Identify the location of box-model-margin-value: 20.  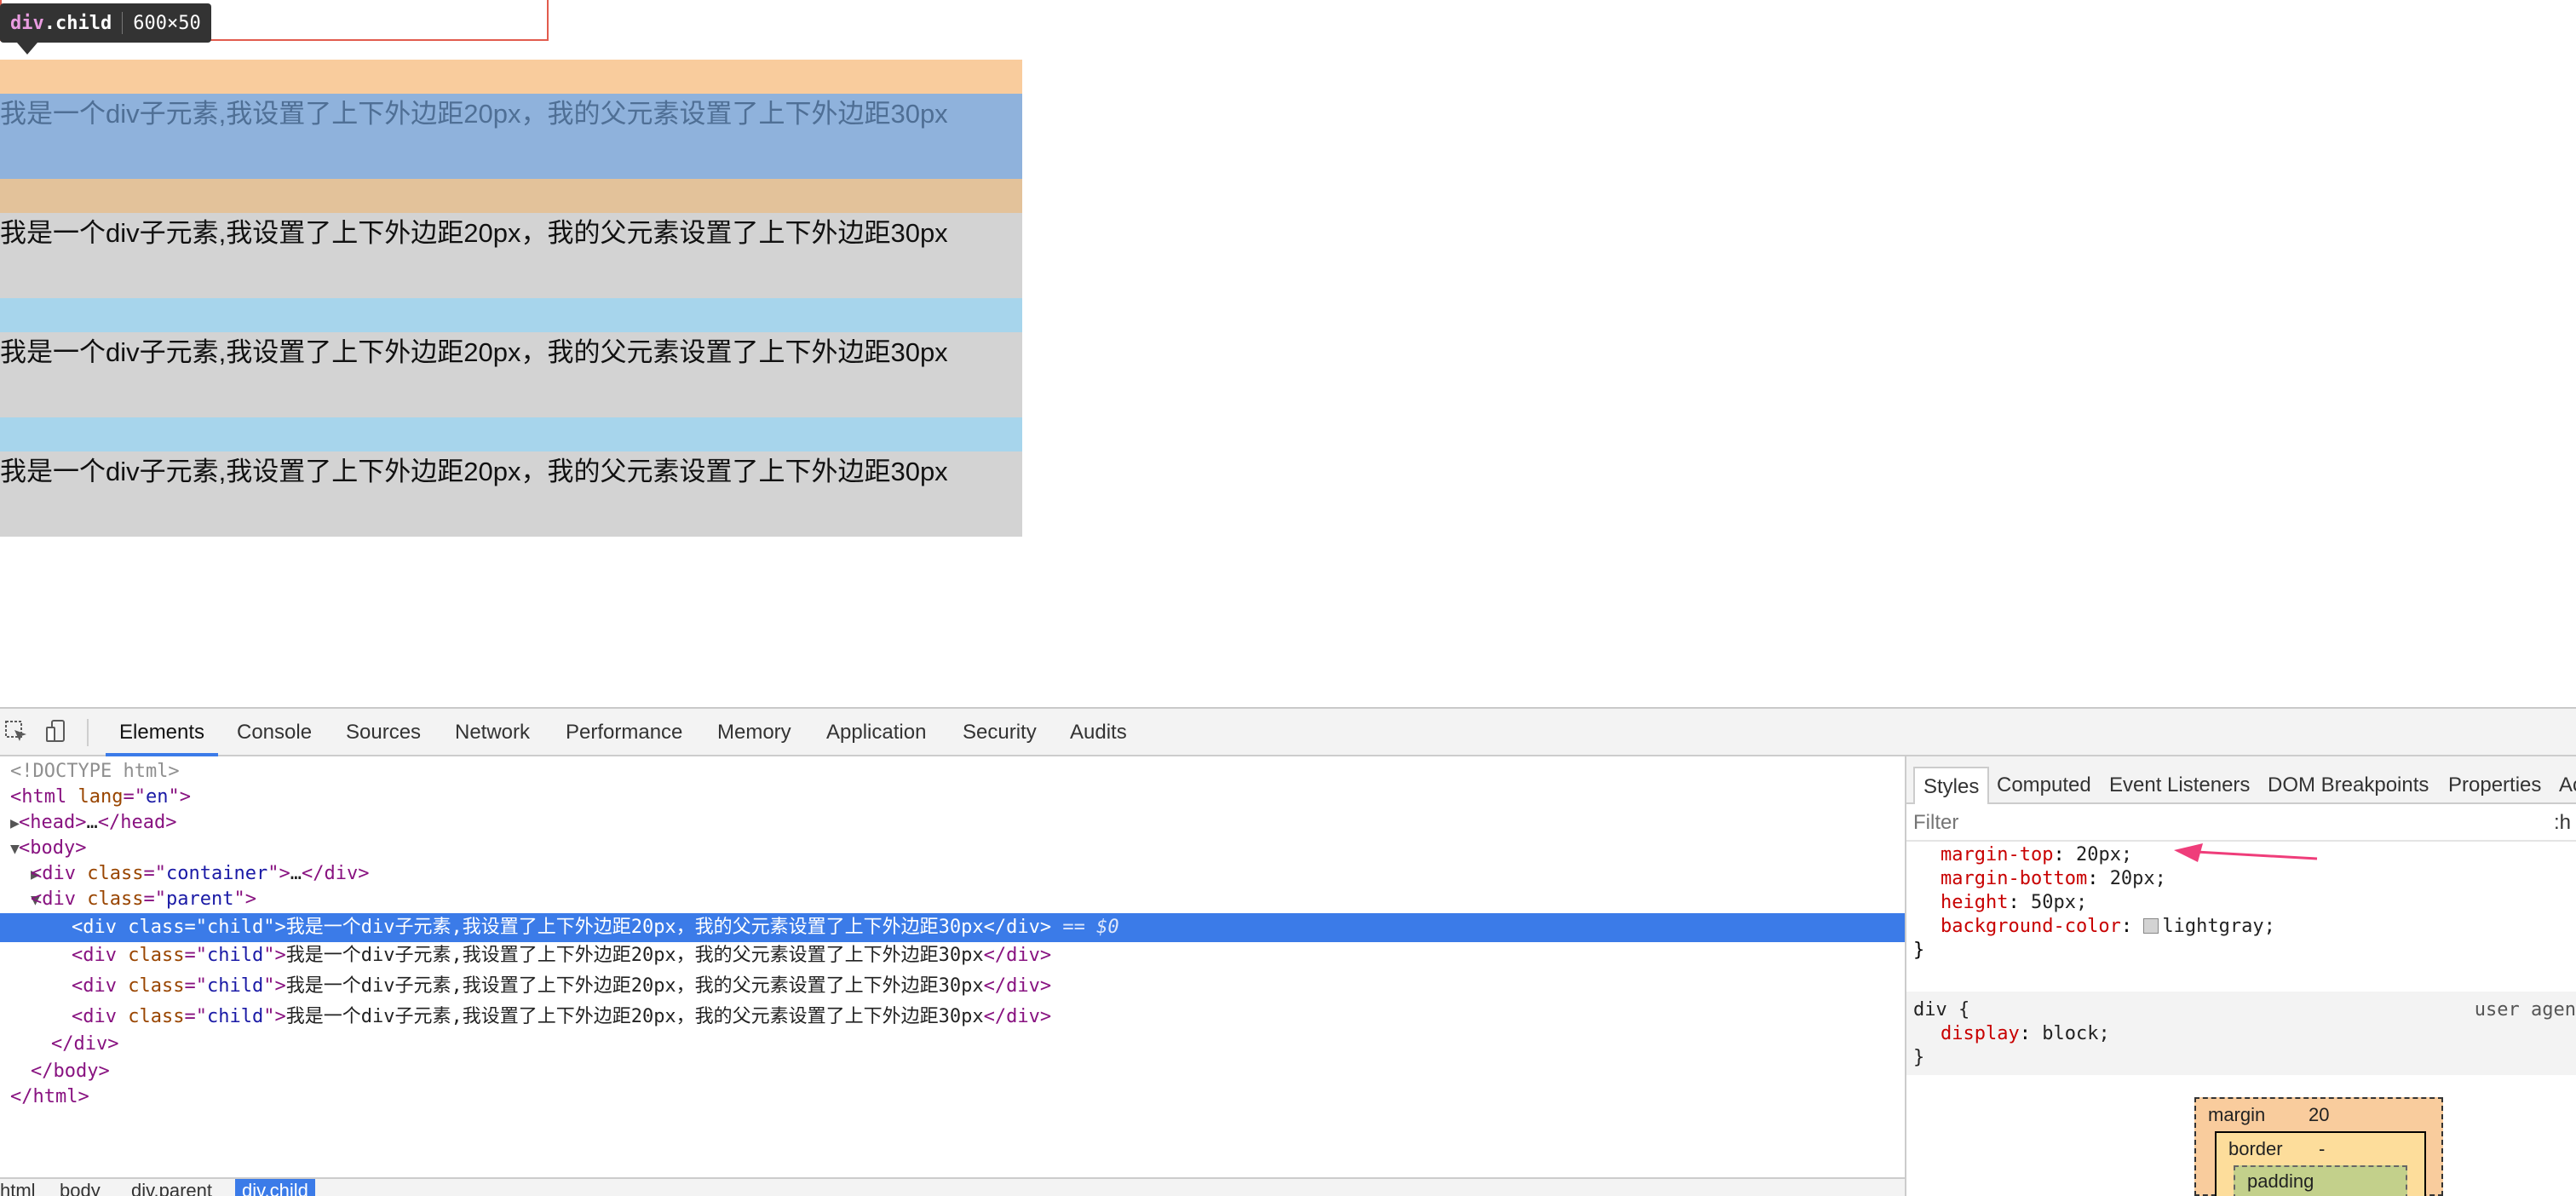
(2319, 1115).